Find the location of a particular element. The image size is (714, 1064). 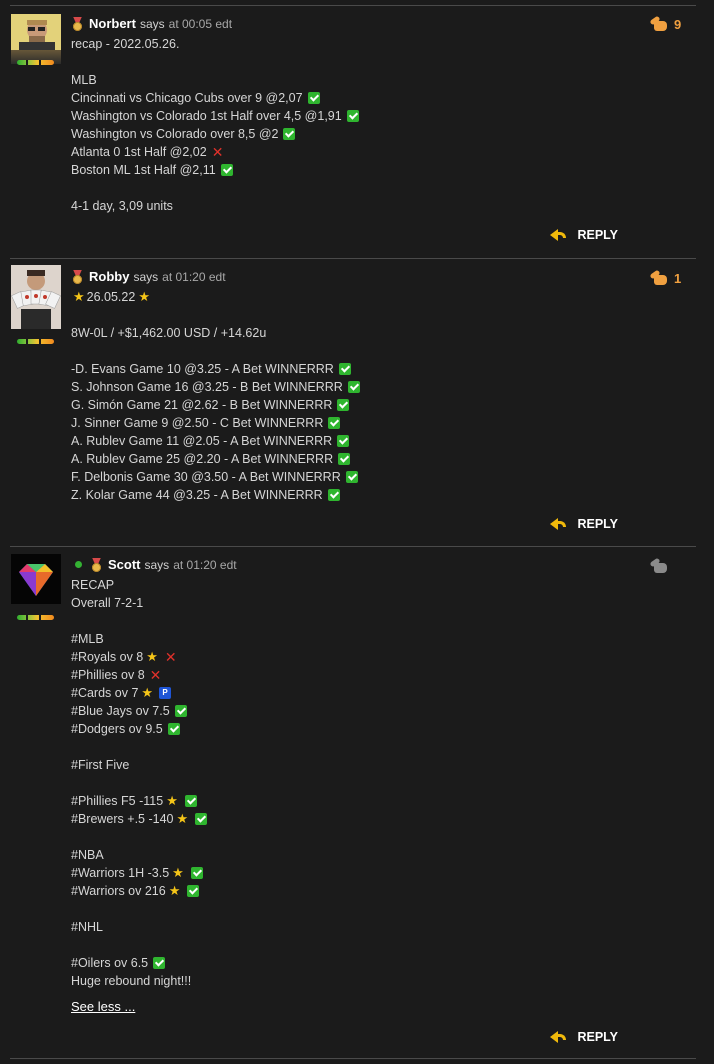

comment-line: recap - 2022.05.26. is located at coordinates (215, 44).